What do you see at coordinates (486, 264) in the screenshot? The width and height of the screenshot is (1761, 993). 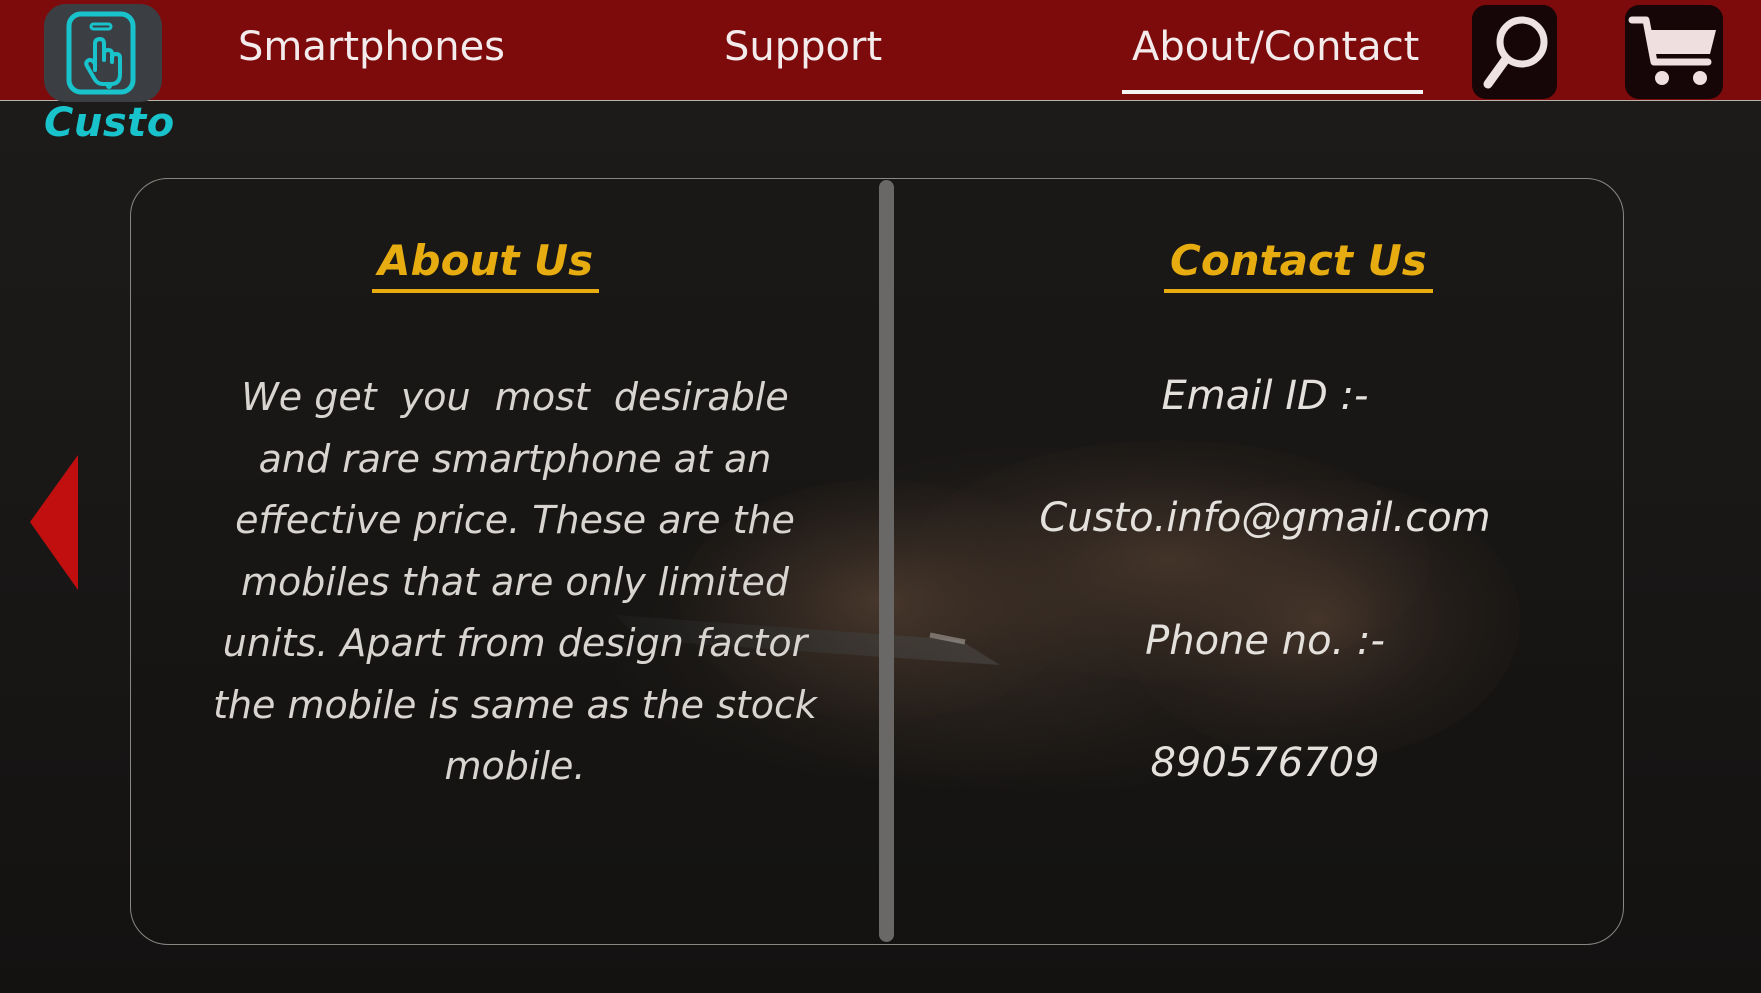 I see `about-heading: About Us` at bounding box center [486, 264].